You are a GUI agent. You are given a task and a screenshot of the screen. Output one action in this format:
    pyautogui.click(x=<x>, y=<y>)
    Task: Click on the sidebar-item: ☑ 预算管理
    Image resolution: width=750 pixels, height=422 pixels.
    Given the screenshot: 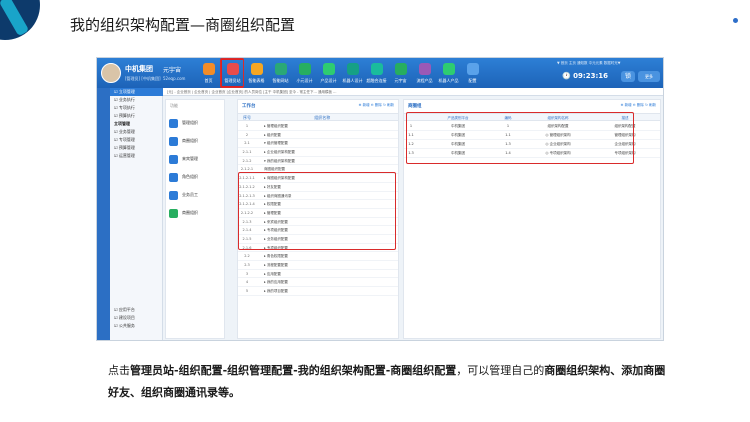 What is the action you would take?
    pyautogui.click(x=136, y=148)
    